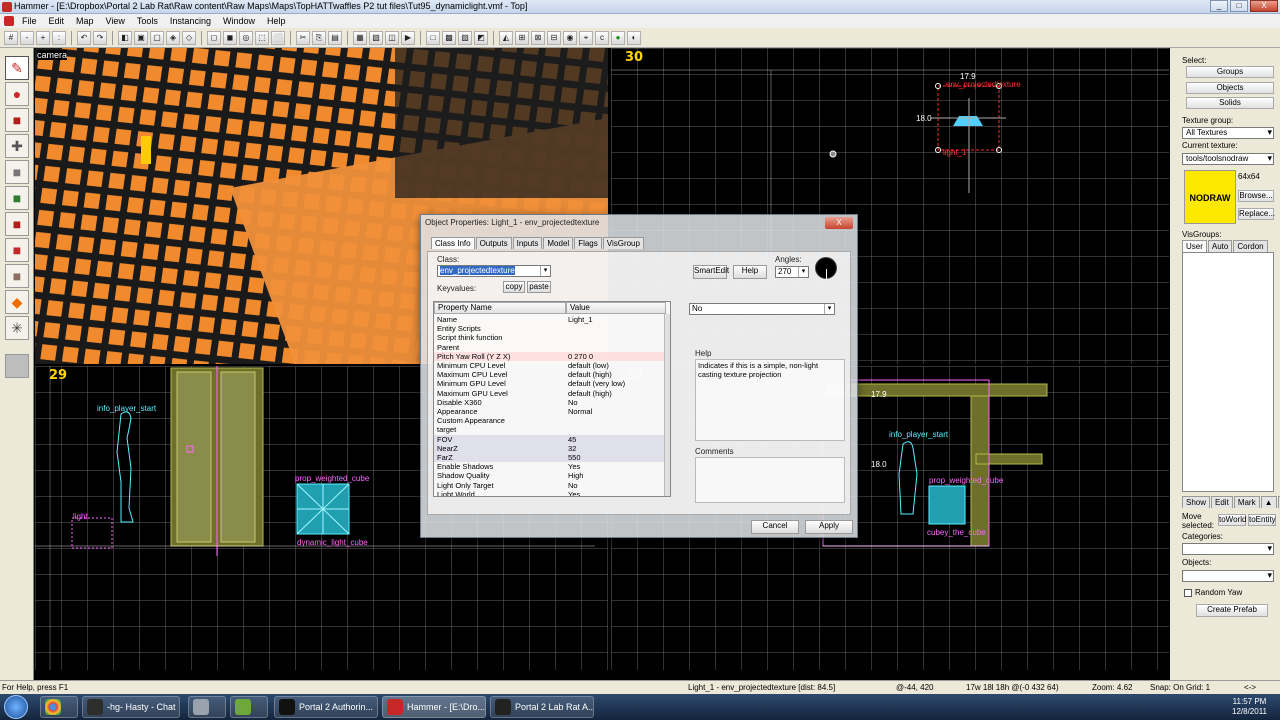 The width and height of the screenshot is (1280, 720). What do you see at coordinates (1230, 103) in the screenshot?
I see `select-solids-button: Solids` at bounding box center [1230, 103].